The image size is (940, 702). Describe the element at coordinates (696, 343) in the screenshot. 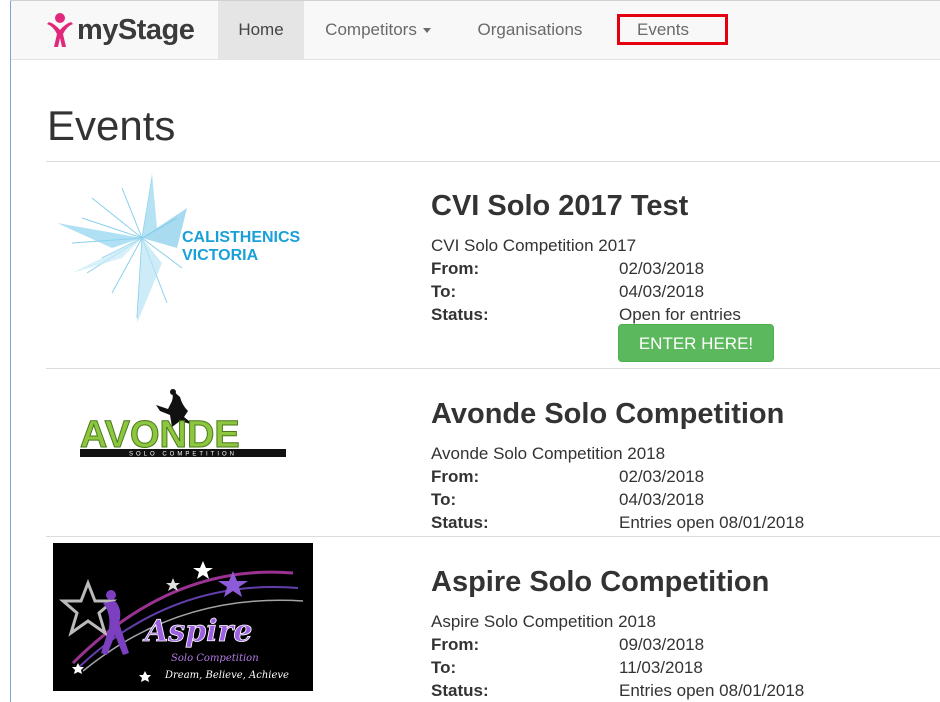

I see `enter-here-button: ENTER HERE!` at that location.